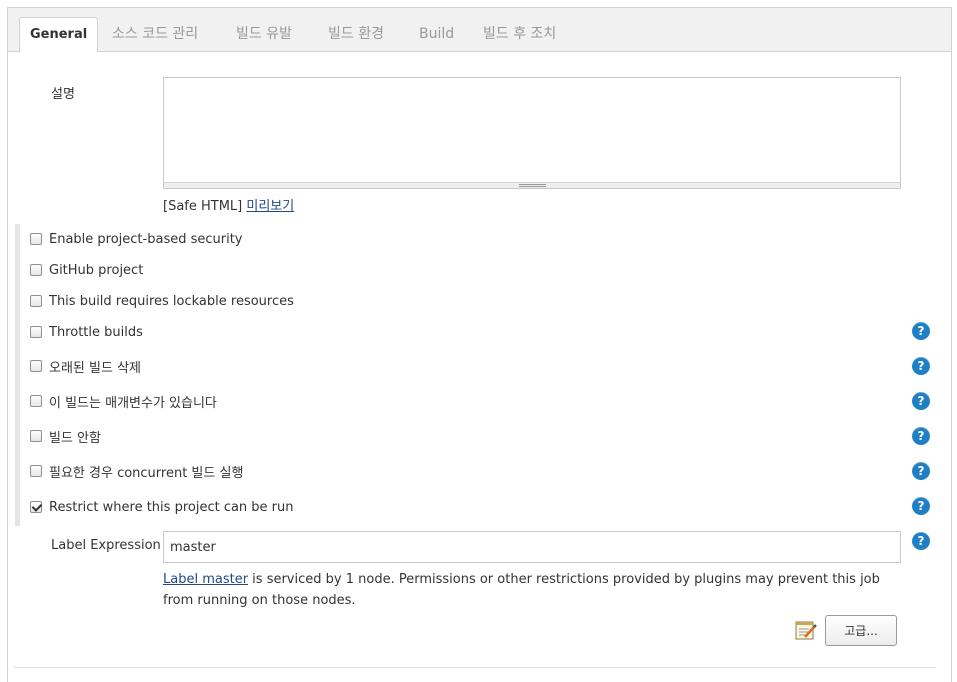 The image size is (957, 682). What do you see at coordinates (146, 473) in the screenshot?
I see `option-label: 필요한 경우 concurrent 빌드 실행` at bounding box center [146, 473].